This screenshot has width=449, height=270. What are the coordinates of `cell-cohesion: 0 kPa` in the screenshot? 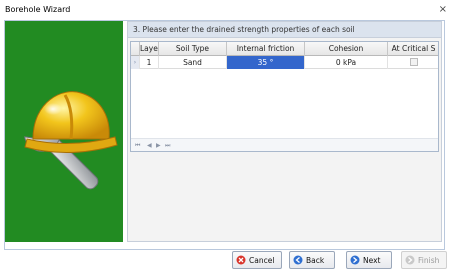 It's located at (346, 62).